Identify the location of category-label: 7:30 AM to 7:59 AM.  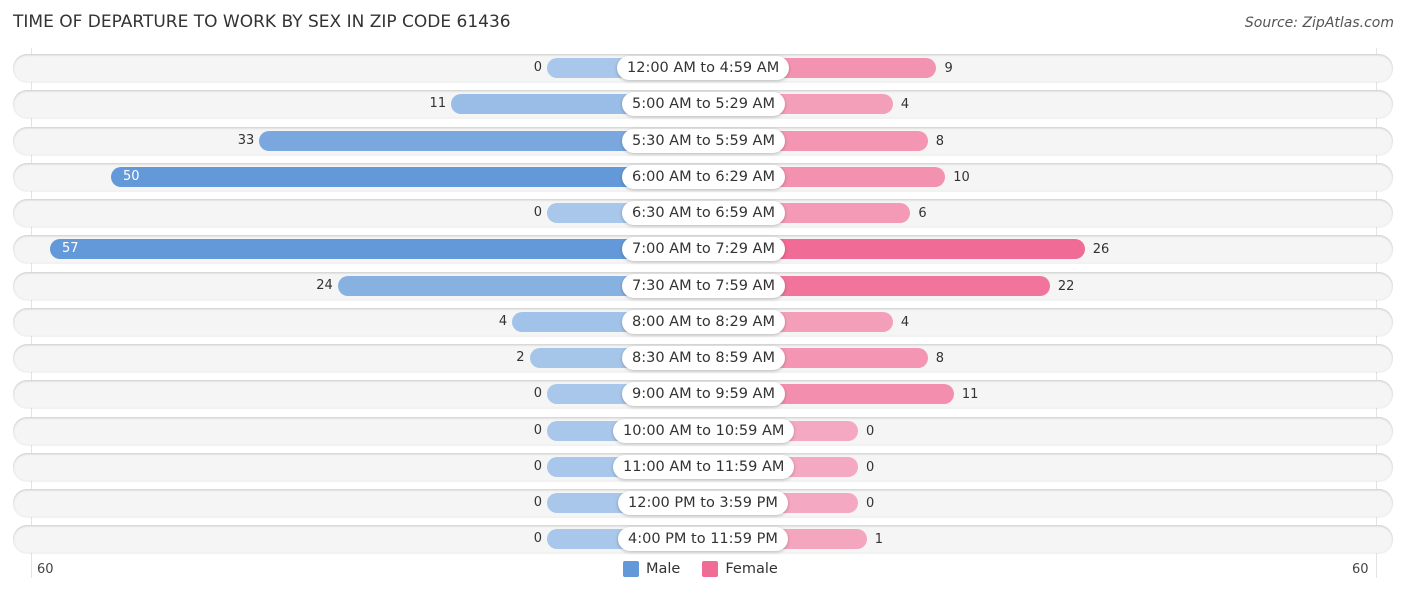
(703, 285).